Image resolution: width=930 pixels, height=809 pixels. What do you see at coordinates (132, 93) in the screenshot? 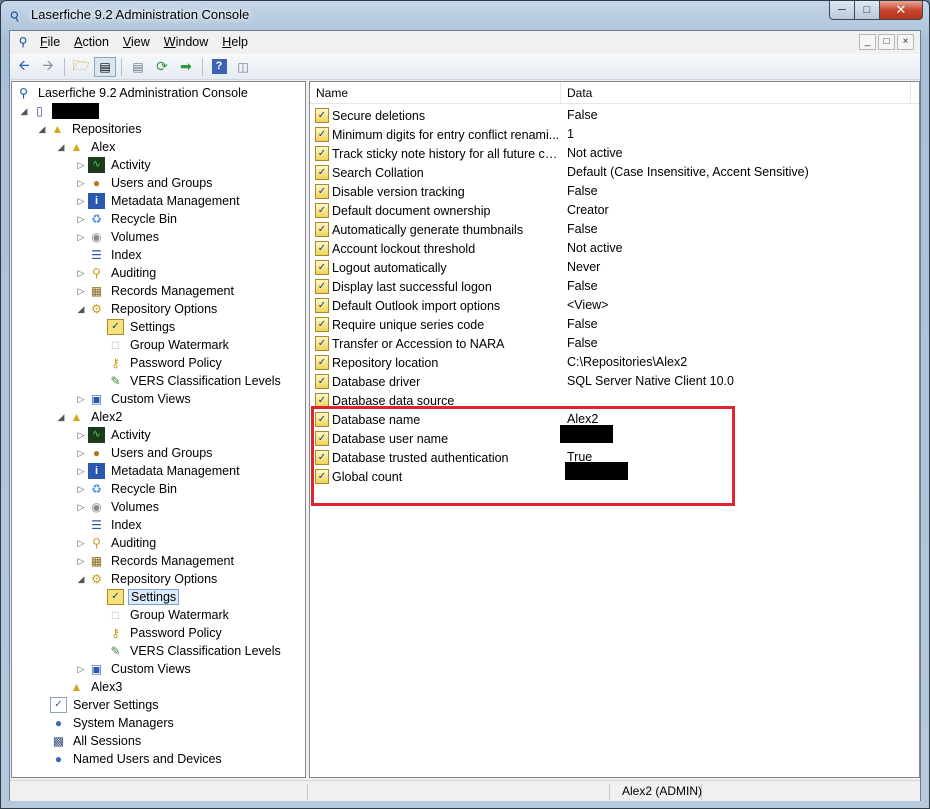
I see `tree-root: ⚲ Laserfiche 9.2 Administration Console` at bounding box center [132, 93].